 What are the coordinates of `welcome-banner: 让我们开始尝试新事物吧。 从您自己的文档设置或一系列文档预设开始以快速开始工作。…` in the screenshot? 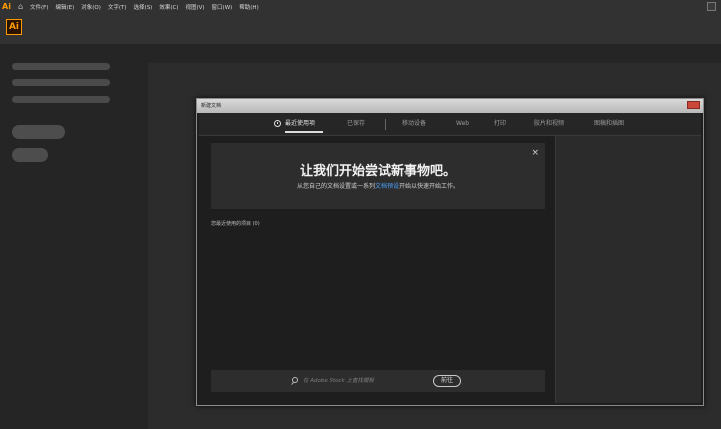 It's located at (378, 176).